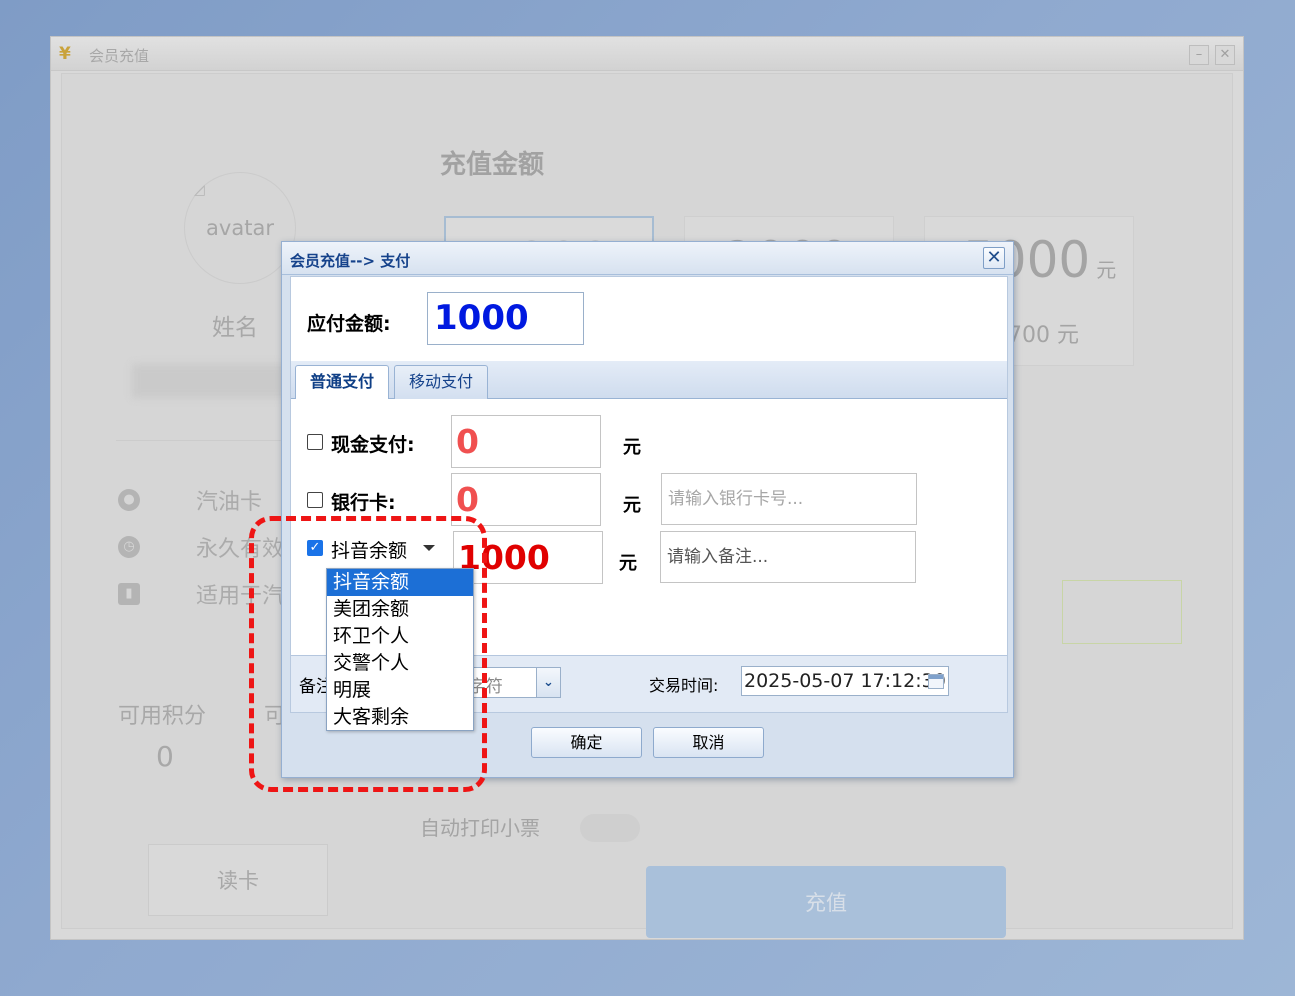 This screenshot has height=996, width=1295. What do you see at coordinates (684, 685) in the screenshot?
I see `trade-time-label: 交易时间:` at bounding box center [684, 685].